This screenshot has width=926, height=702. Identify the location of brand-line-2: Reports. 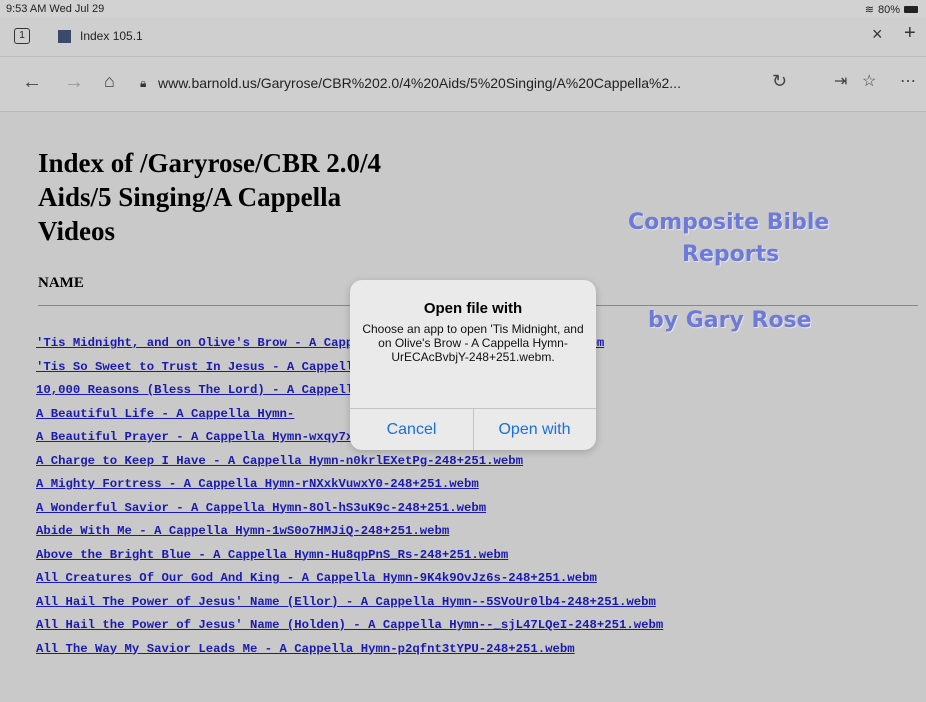
(731, 254).